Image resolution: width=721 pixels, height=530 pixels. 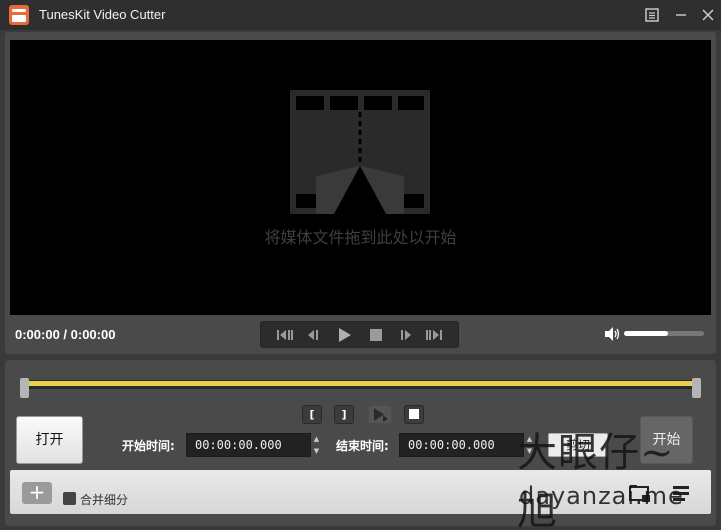 What do you see at coordinates (104, 500) in the screenshot?
I see `merge-label: 合并细分` at bounding box center [104, 500].